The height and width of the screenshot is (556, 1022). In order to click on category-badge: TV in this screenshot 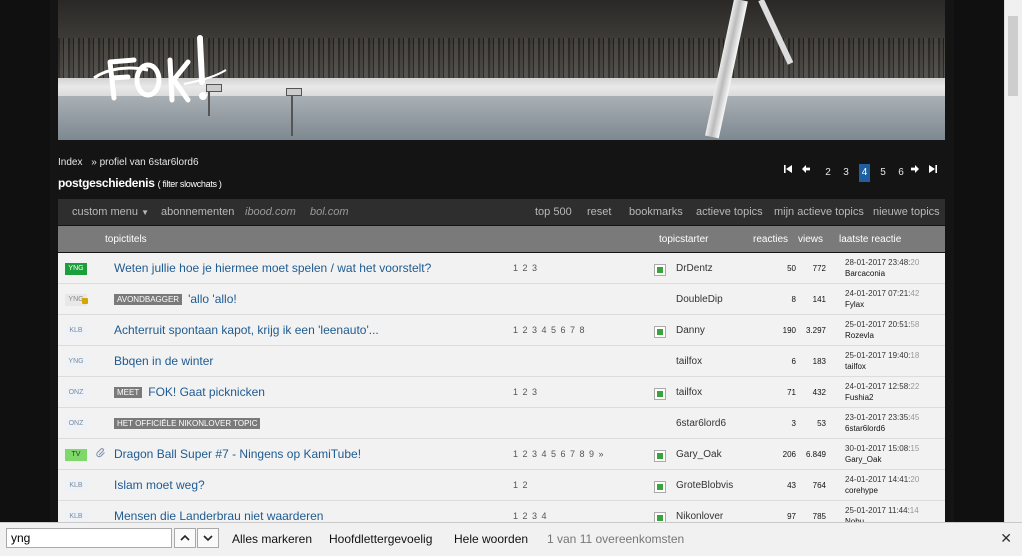, I will do `click(76, 455)`.